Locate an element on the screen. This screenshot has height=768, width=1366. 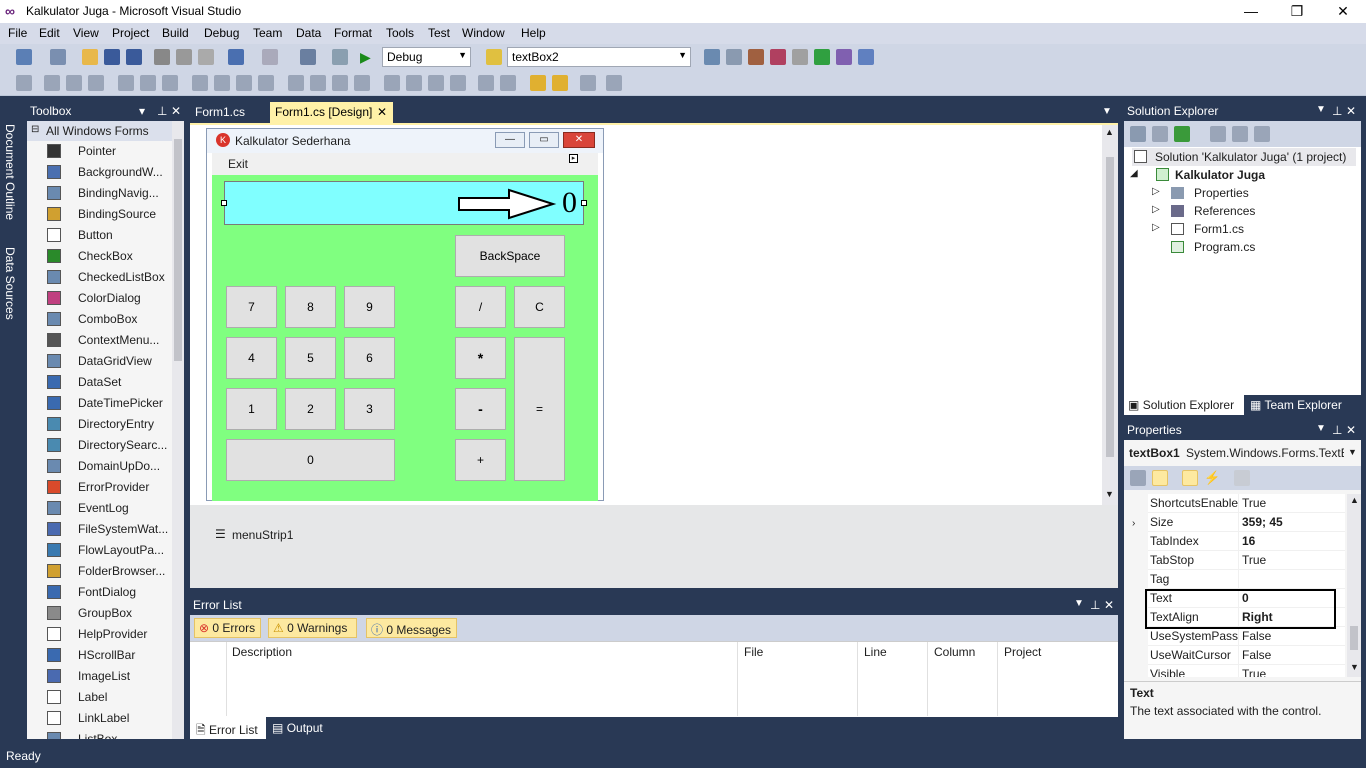
side-tab-document-outline: Document Outline is located at coordinates (10, 174).